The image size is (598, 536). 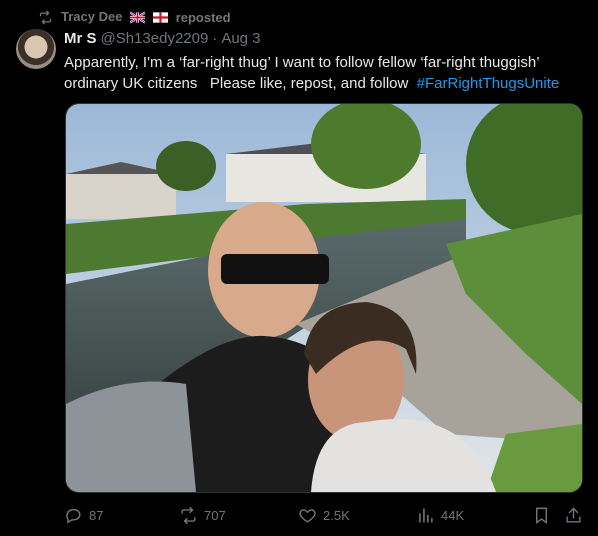 I want to click on tweet-header: Mr S @Sh13edy2209 · Aug 3, so click(x=162, y=39).